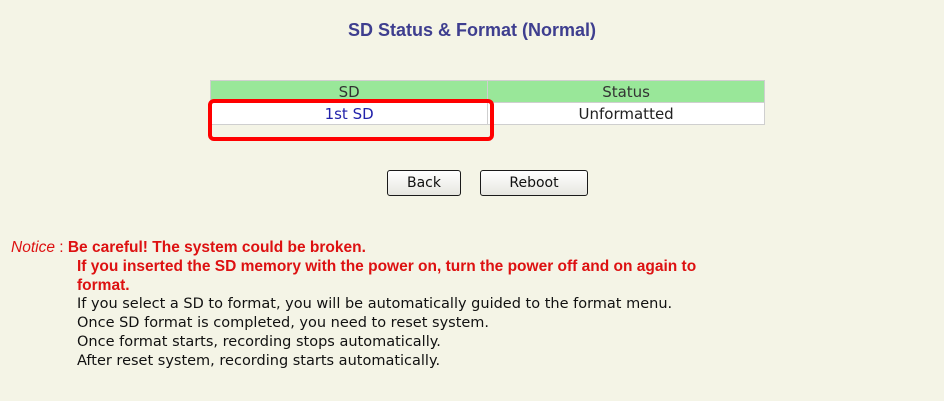 Image resolution: width=944 pixels, height=401 pixels. I want to click on page-title: SD Status & Format (Normal), so click(472, 30).